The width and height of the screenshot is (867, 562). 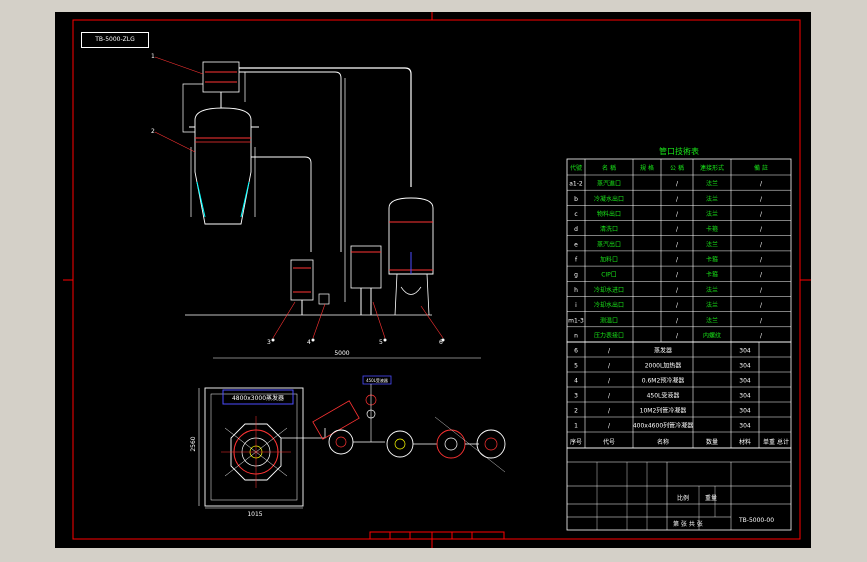 What do you see at coordinates (576, 366) in the screenshot?
I see `part-number: 5` at bounding box center [576, 366].